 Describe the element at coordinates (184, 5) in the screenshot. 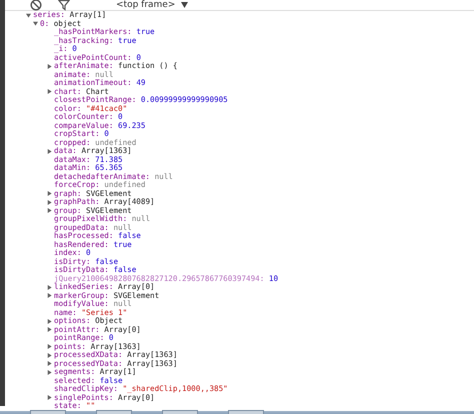

I see `caret-icon` at that location.